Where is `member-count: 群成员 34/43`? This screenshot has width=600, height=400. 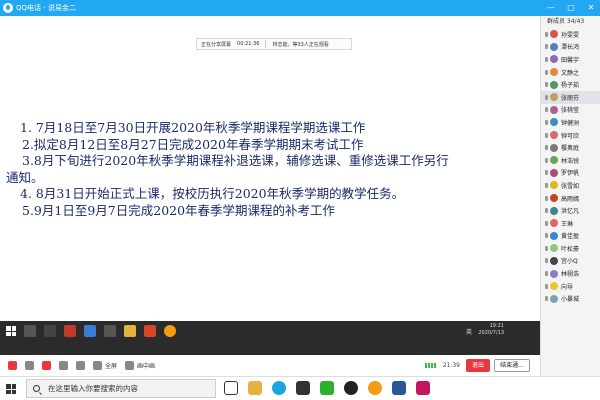 member-count: 群成员 34/43 is located at coordinates (566, 21).